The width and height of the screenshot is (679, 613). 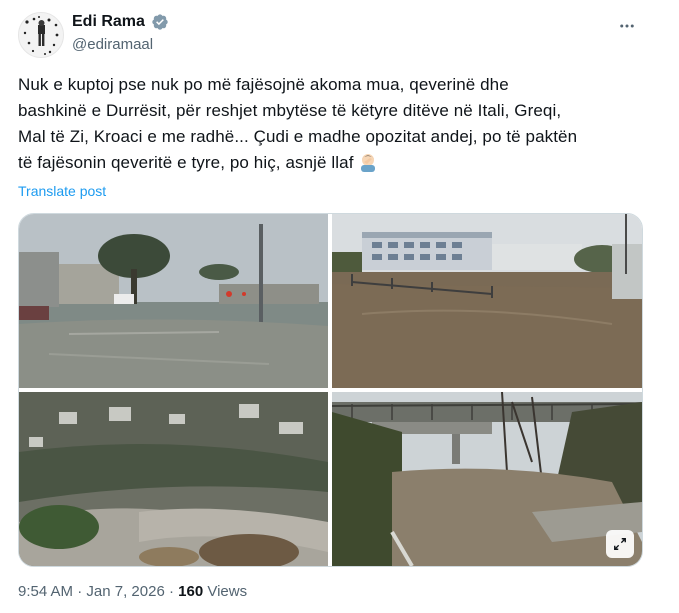 I want to click on author-handle: @ediramaal, so click(x=112, y=44).